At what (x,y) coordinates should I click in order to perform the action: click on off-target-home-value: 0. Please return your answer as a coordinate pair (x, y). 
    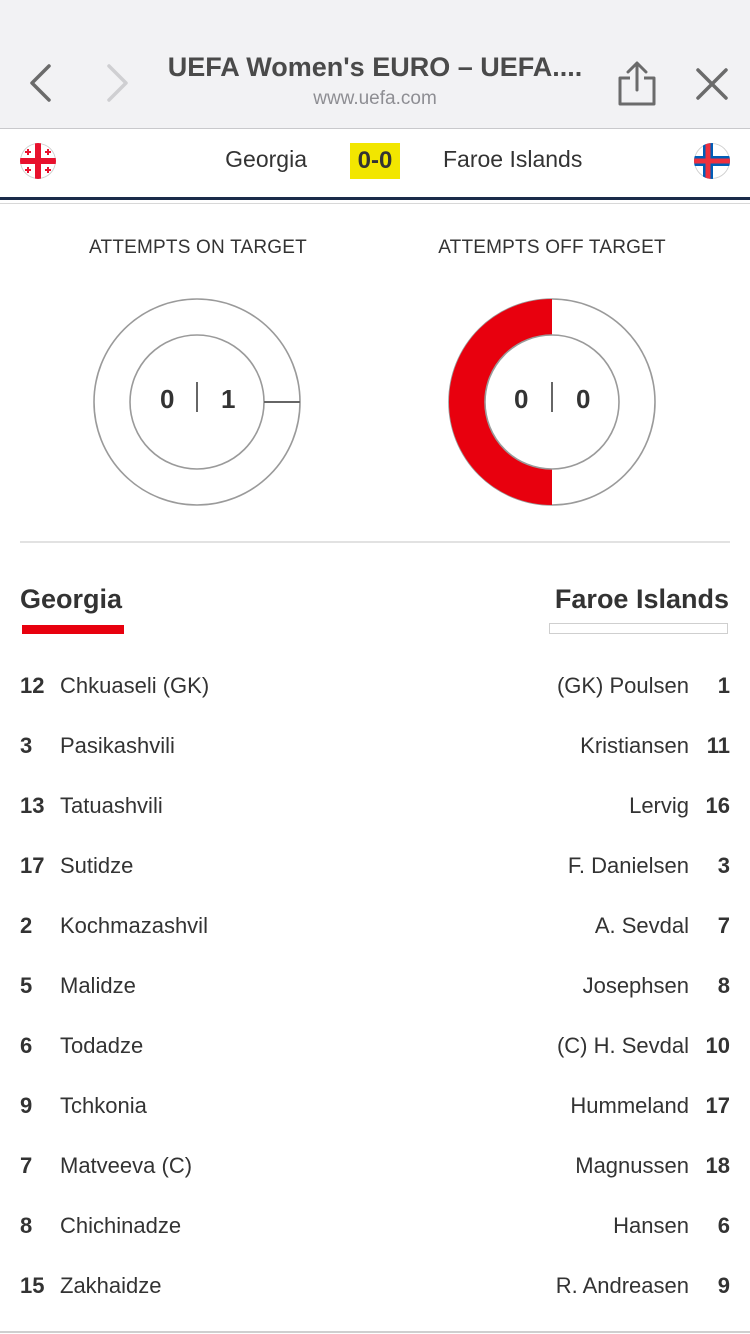
    Looking at the image, I should click on (521, 399).